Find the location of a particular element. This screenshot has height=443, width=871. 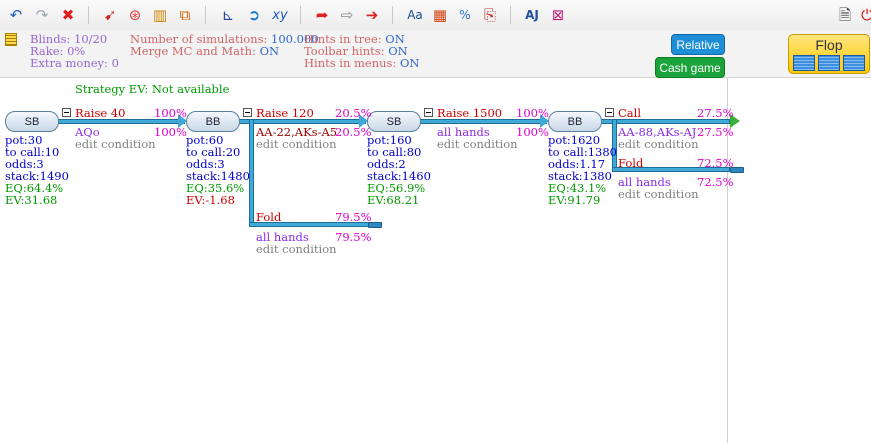

action-range-pct: 20.5% is located at coordinates (353, 132).